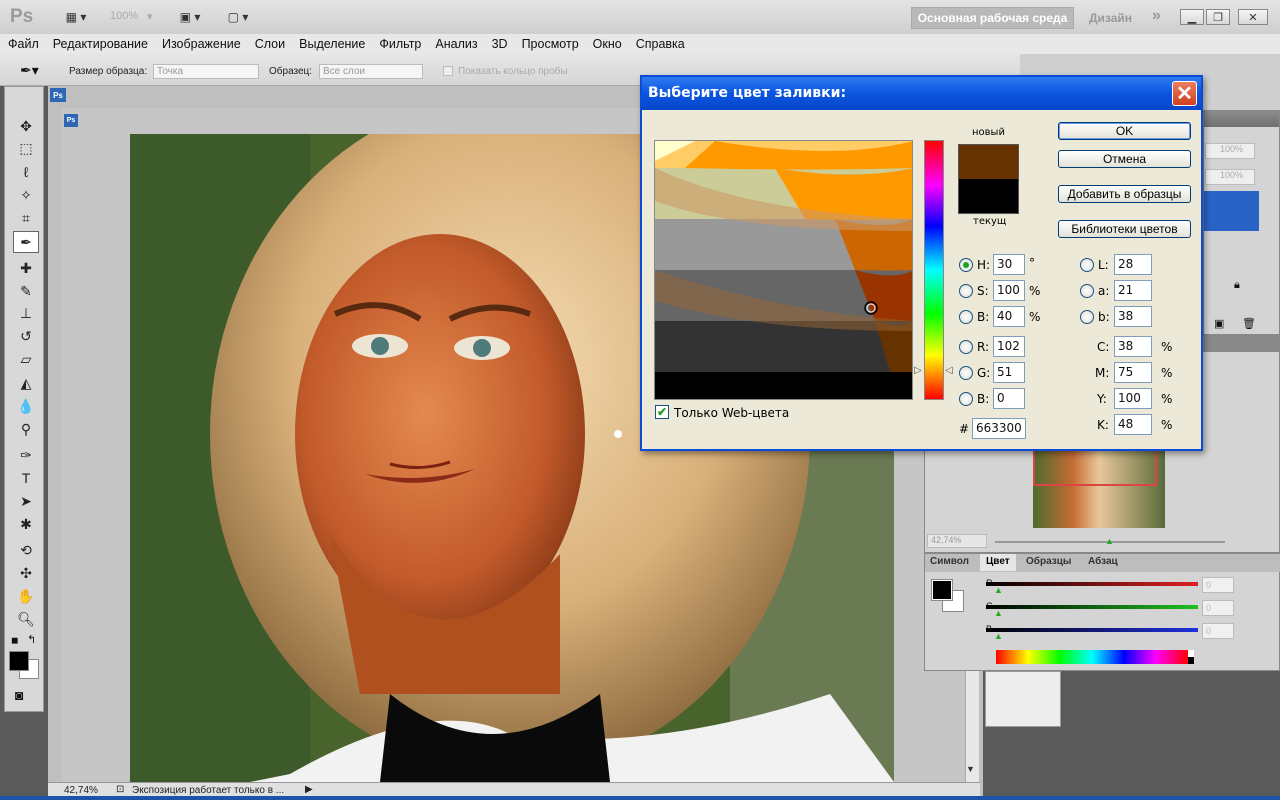  What do you see at coordinates (14, 640) in the screenshot?
I see `default-colors-icon: ◼` at bounding box center [14, 640].